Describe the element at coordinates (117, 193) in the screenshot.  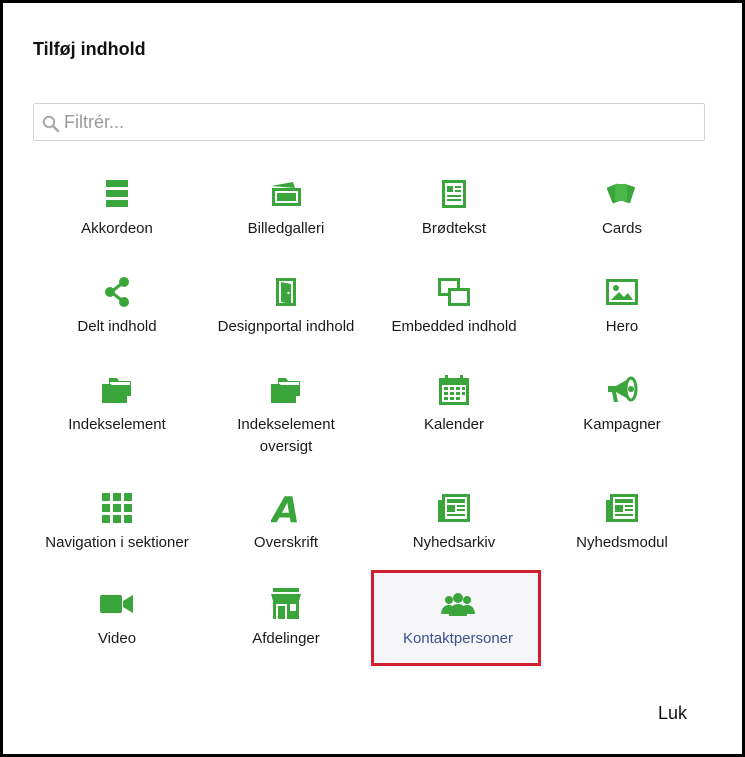
I see `accordion-icon` at that location.